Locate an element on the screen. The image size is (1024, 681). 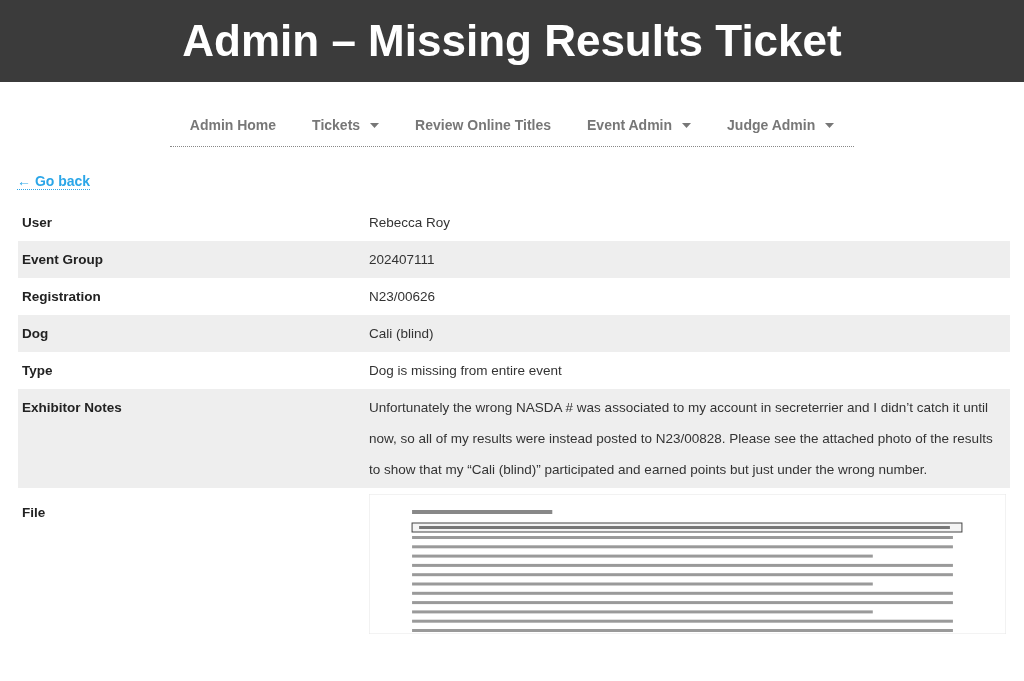
field-label: Registration is located at coordinates (62, 297).